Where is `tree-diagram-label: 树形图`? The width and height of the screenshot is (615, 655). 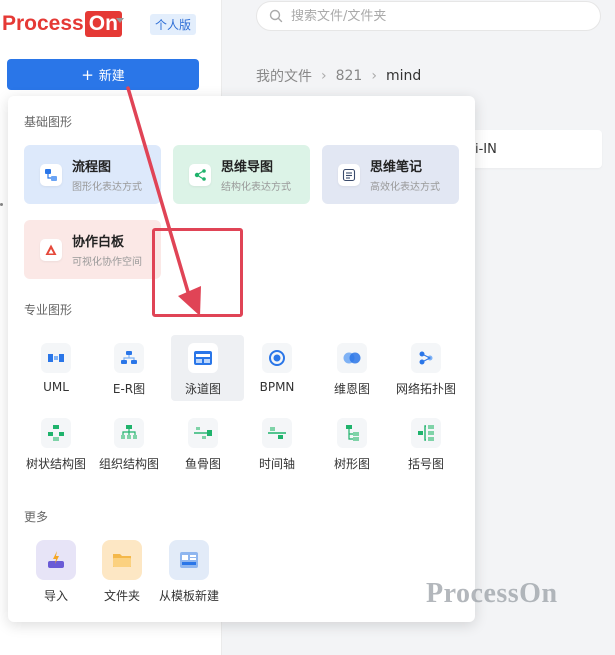
tree-diagram-label: 树形图 is located at coordinates (351, 464).